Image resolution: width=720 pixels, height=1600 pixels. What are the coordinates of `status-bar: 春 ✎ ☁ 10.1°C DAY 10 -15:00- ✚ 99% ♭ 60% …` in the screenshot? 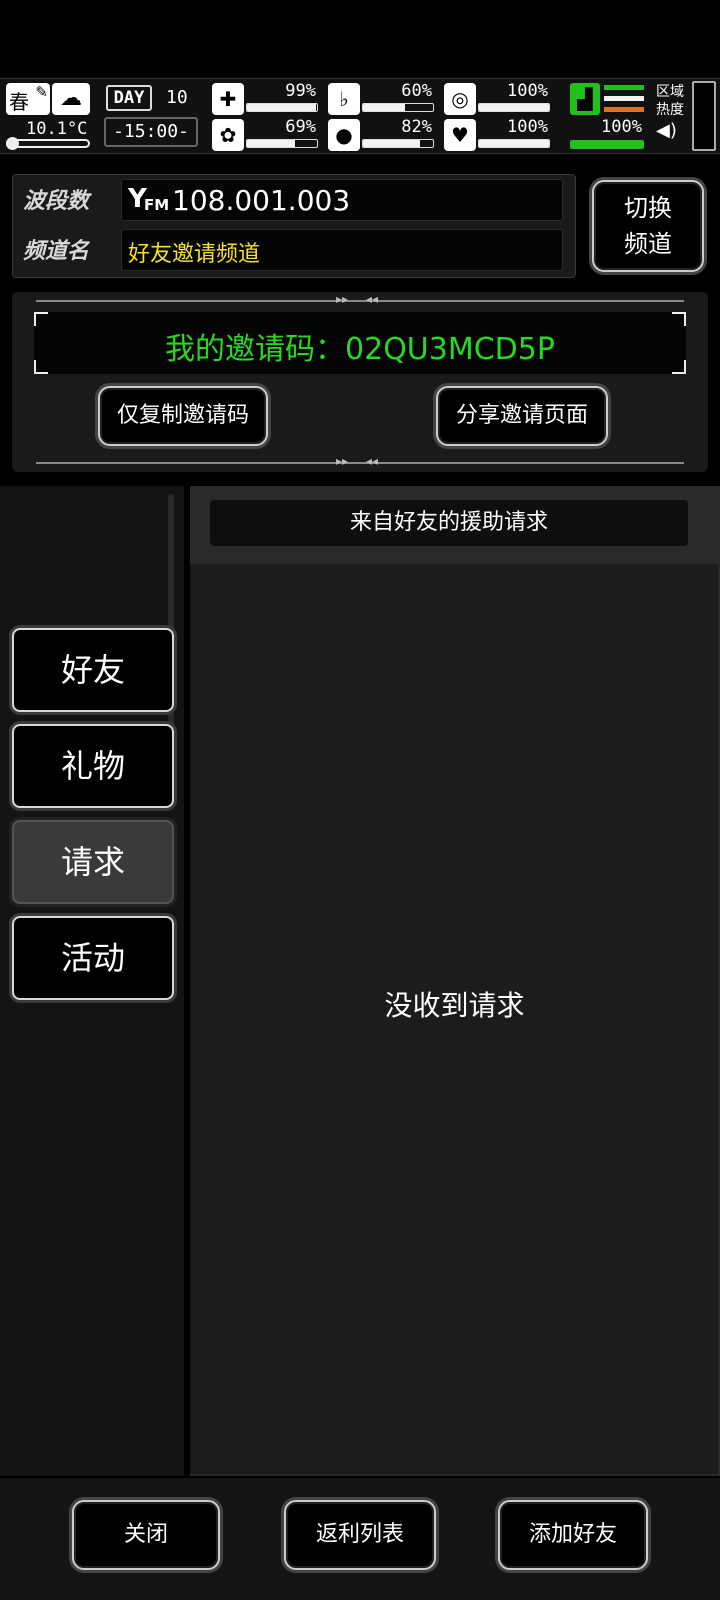 It's located at (360, 116).